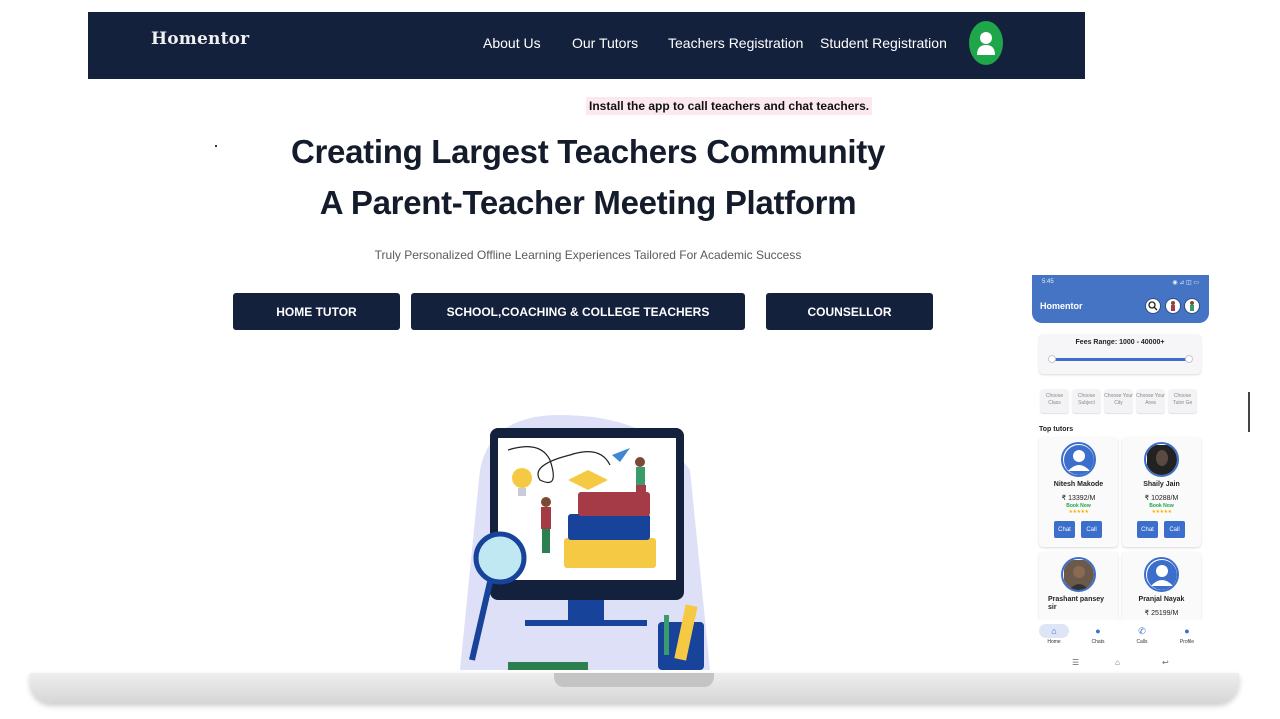  Describe the element at coordinates (1165, 662) in the screenshot. I see `back-icon: ↩` at that location.